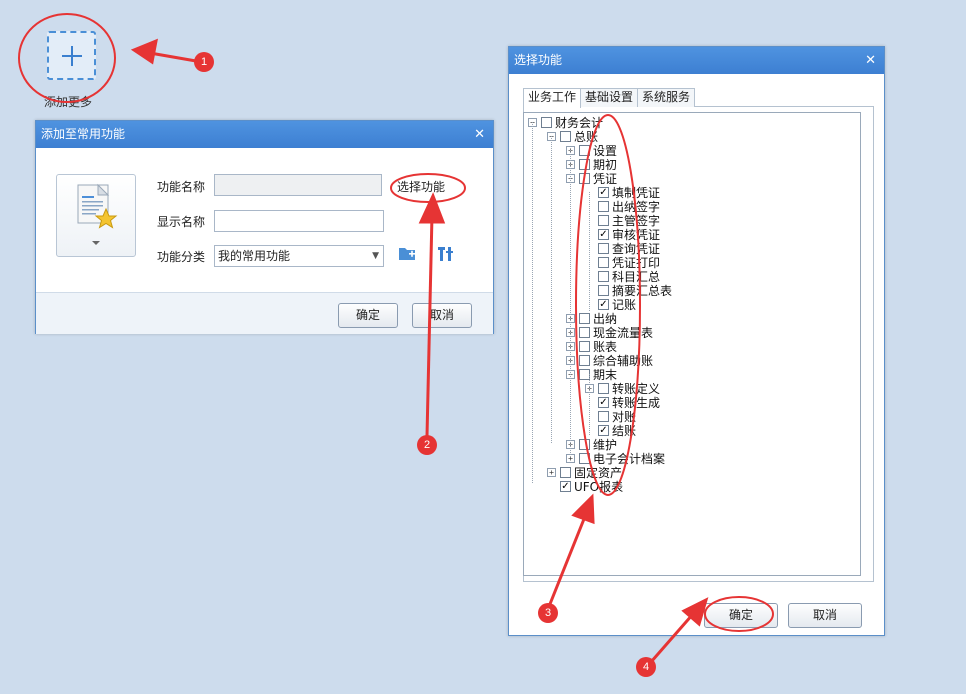 This screenshot has width=966, height=694. I want to click on select-function-link: 选择功能, so click(421, 186).